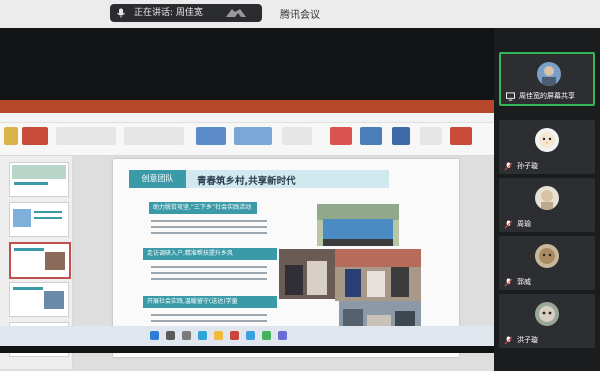  I want to click on start-icon, so click(154, 335).